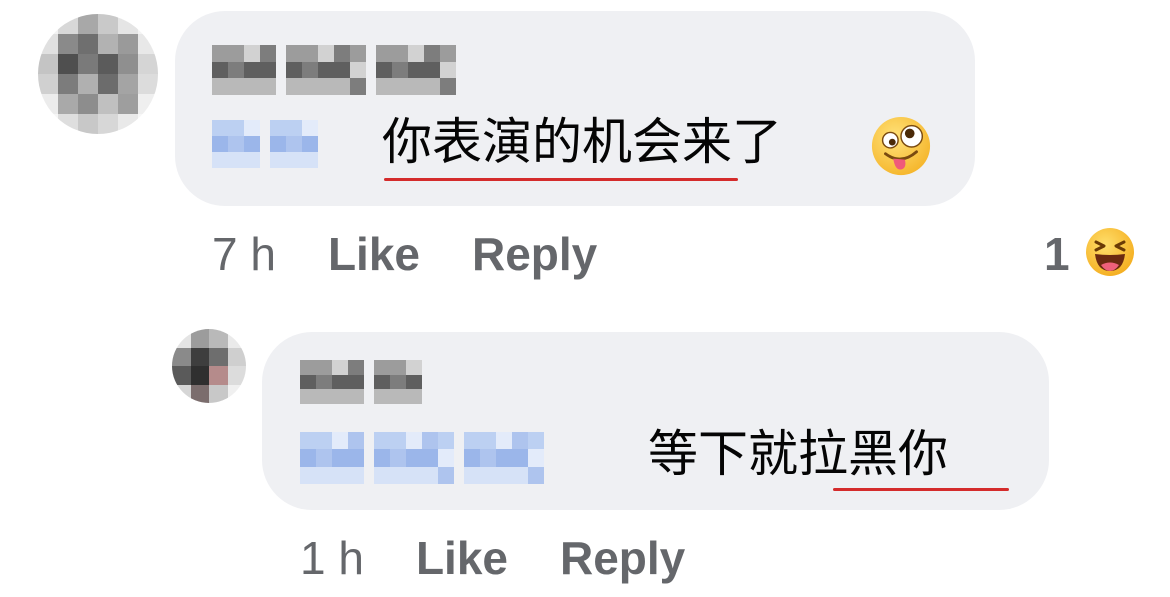  What do you see at coordinates (332, 558) in the screenshot?
I see `comment-timestamp: 1 h` at bounding box center [332, 558].